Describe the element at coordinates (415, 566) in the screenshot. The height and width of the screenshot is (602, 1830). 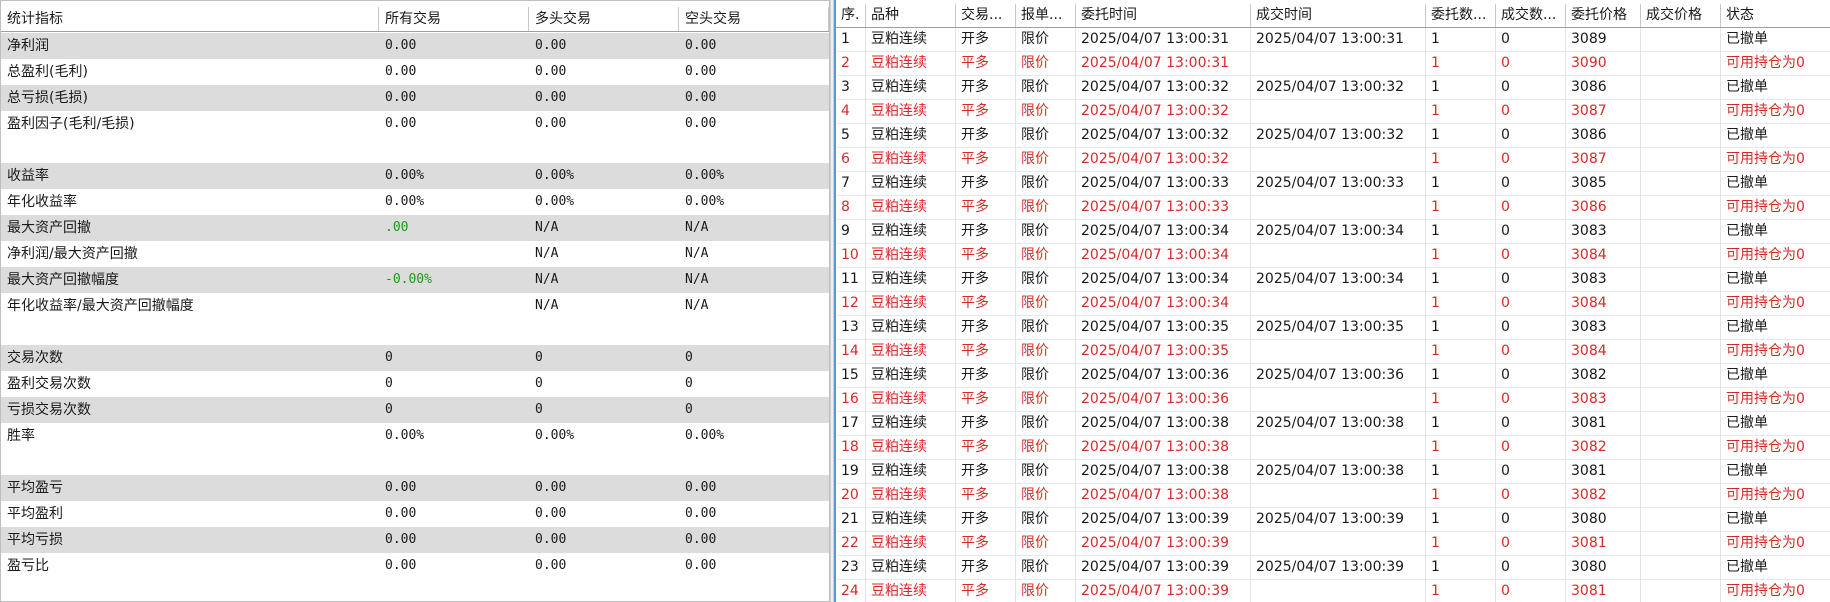
I see `stats-row: 盈亏比 0.00 0.00 0.00` at that location.